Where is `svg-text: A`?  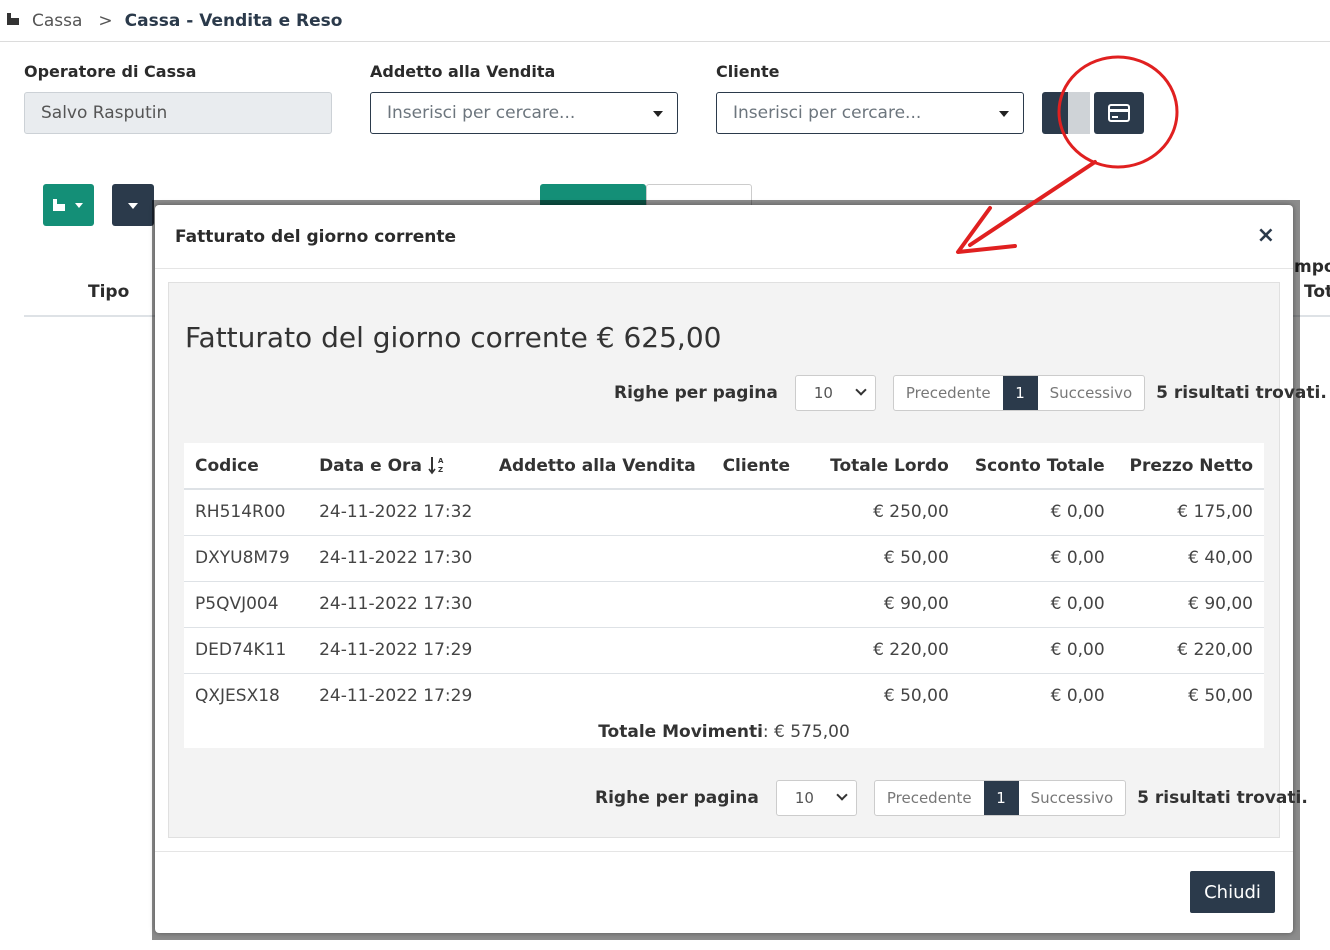 svg-text: A is located at coordinates (441, 461).